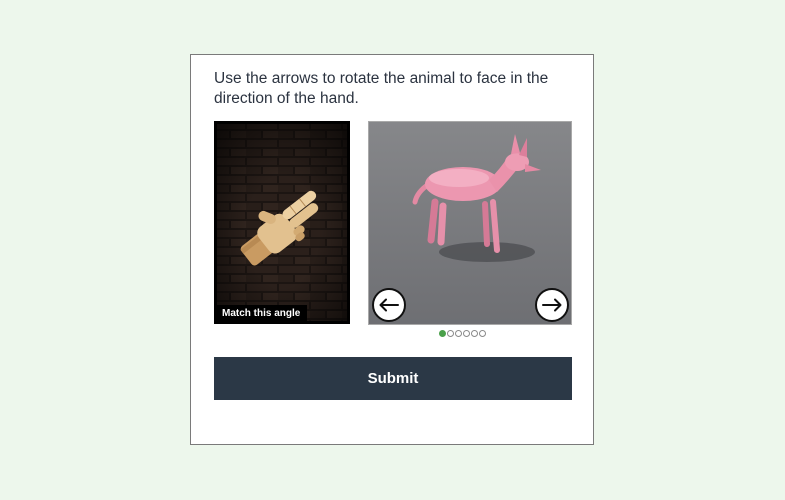 This screenshot has height=500, width=785. I want to click on rotate-left-button, so click(389, 305).